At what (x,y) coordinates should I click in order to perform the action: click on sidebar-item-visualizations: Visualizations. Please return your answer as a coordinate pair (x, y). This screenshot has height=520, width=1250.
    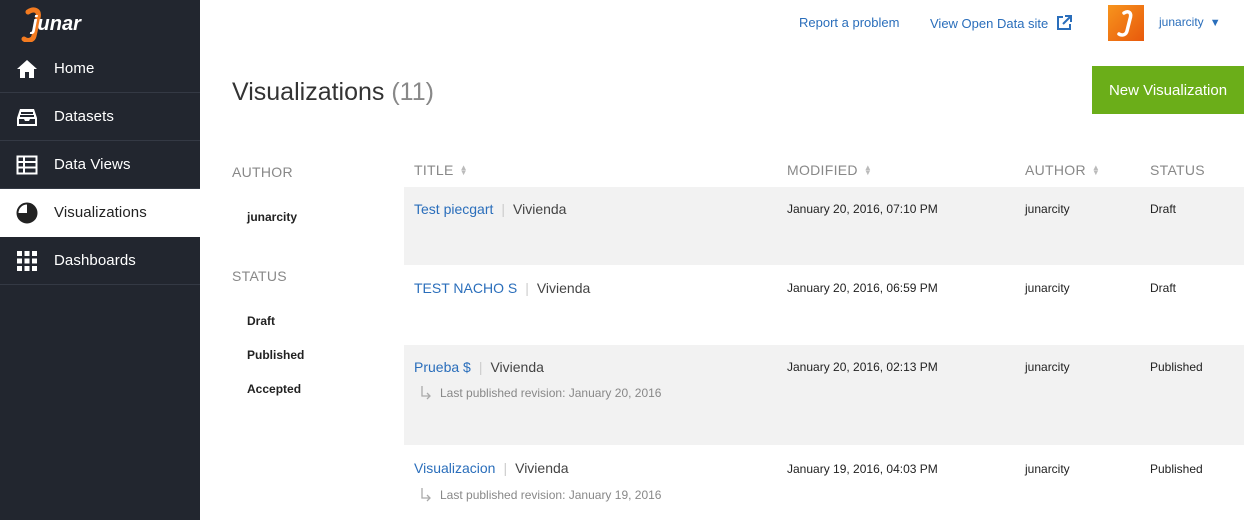
    Looking at the image, I should click on (100, 213).